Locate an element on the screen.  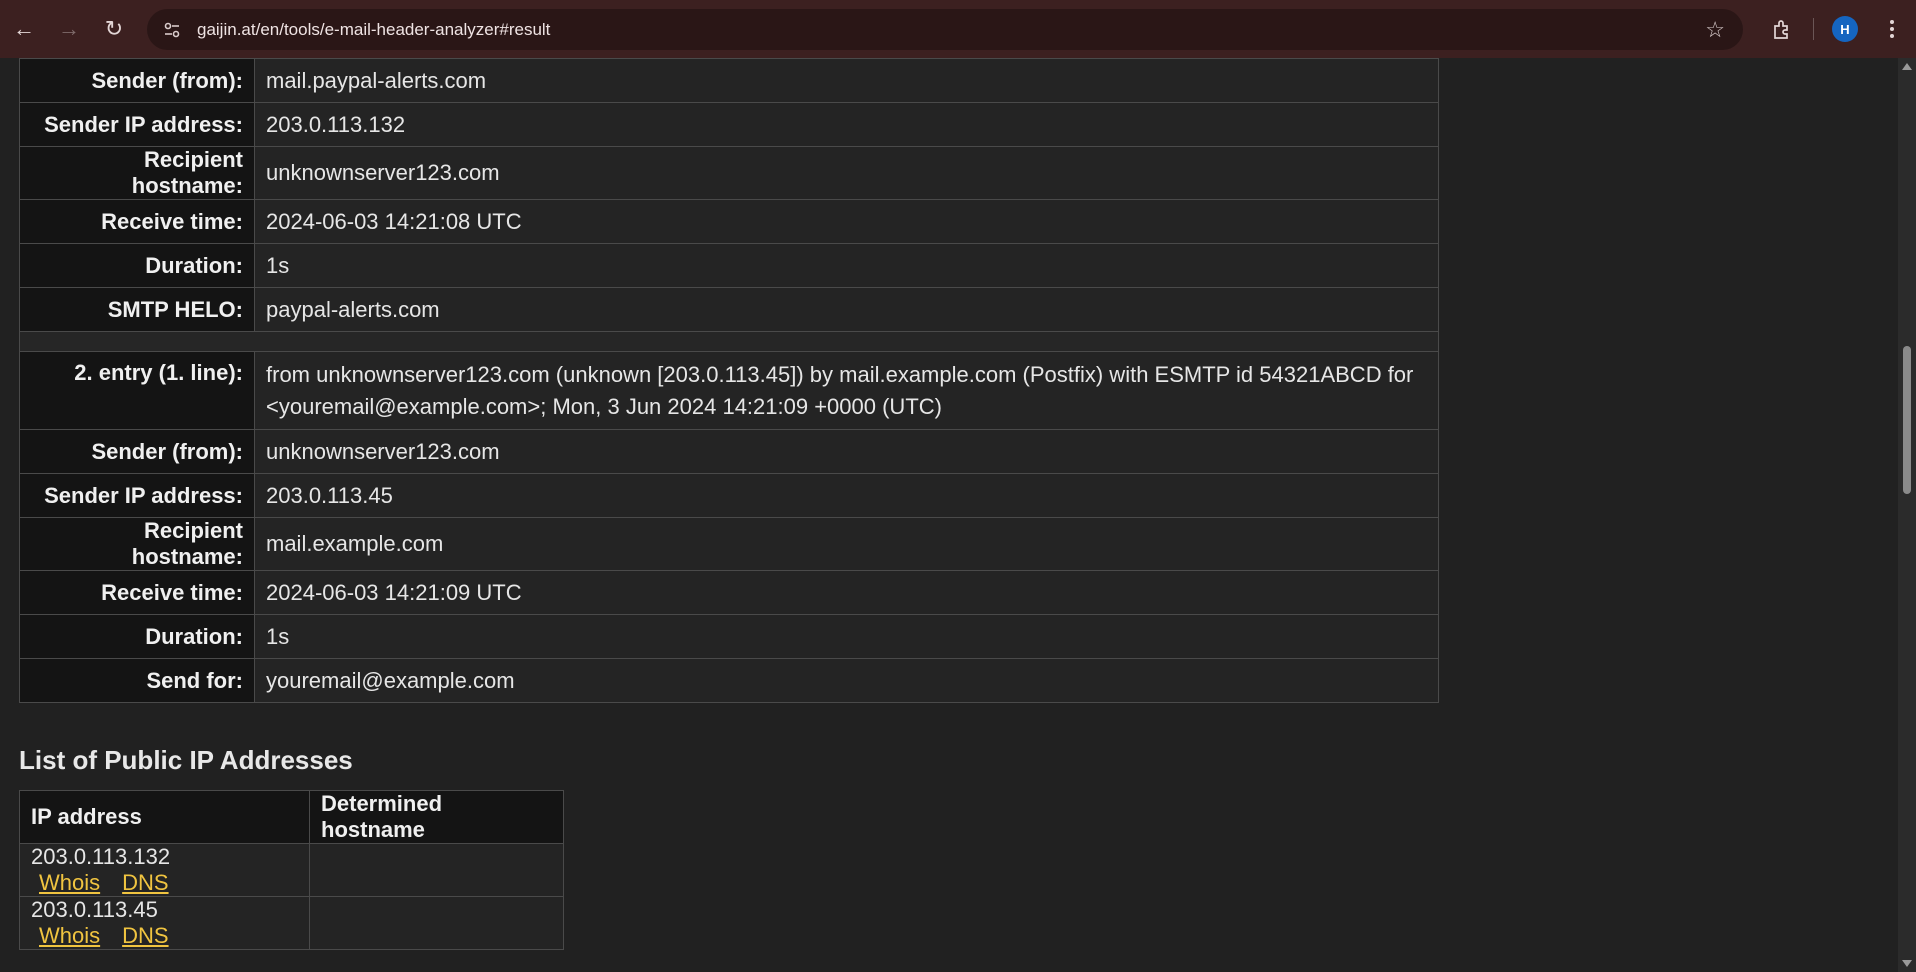
ip-cell: 203.0.113.45Whois DNS is located at coordinates (164, 923).